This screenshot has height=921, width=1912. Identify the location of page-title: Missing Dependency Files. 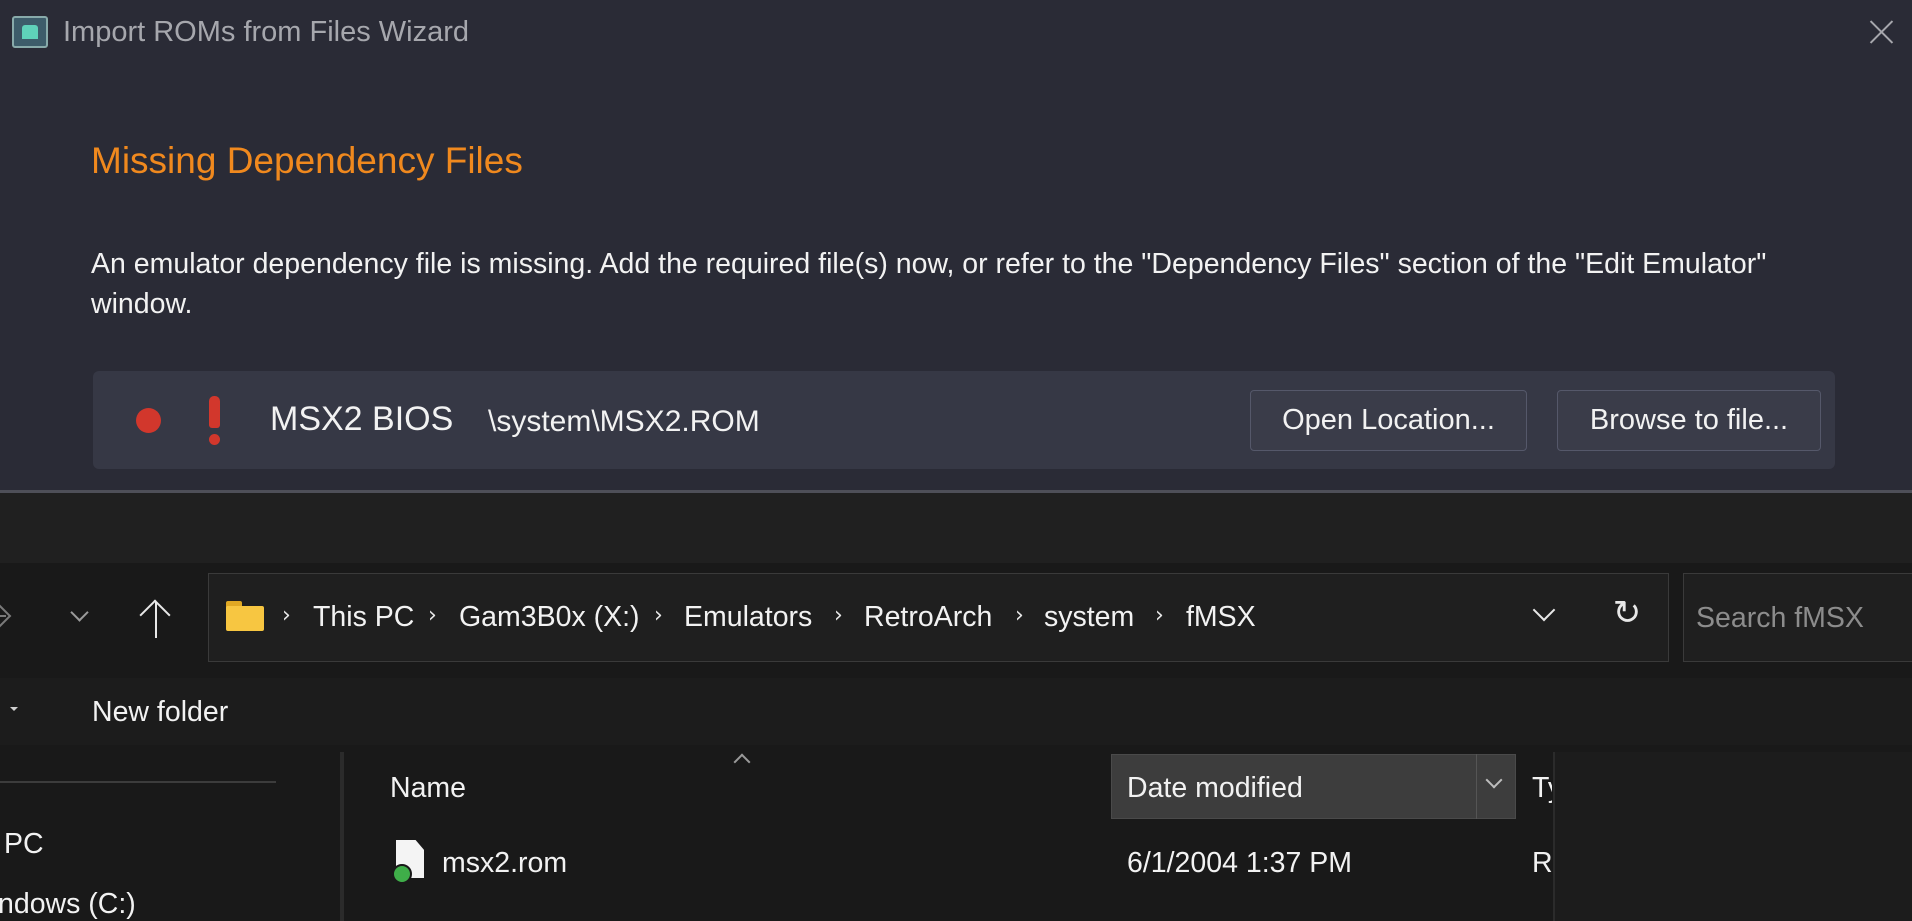
(307, 160).